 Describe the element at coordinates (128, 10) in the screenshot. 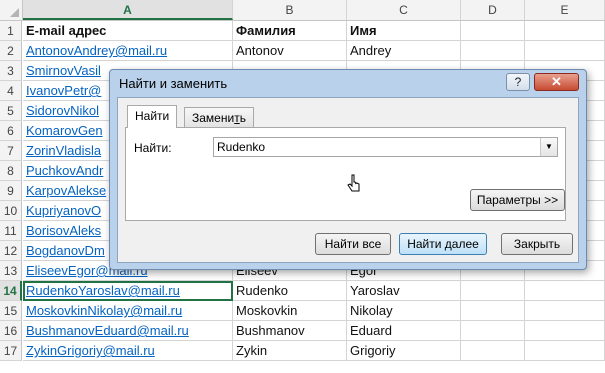

I see `column-header-a: A` at that location.